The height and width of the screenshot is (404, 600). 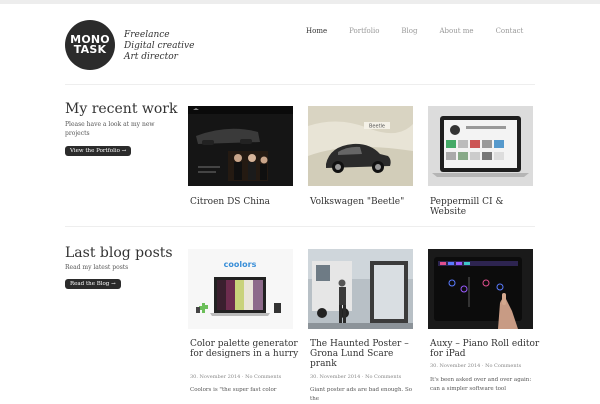 What do you see at coordinates (121, 109) in the screenshot?
I see `portfolio-section-title: My recent work` at bounding box center [121, 109].